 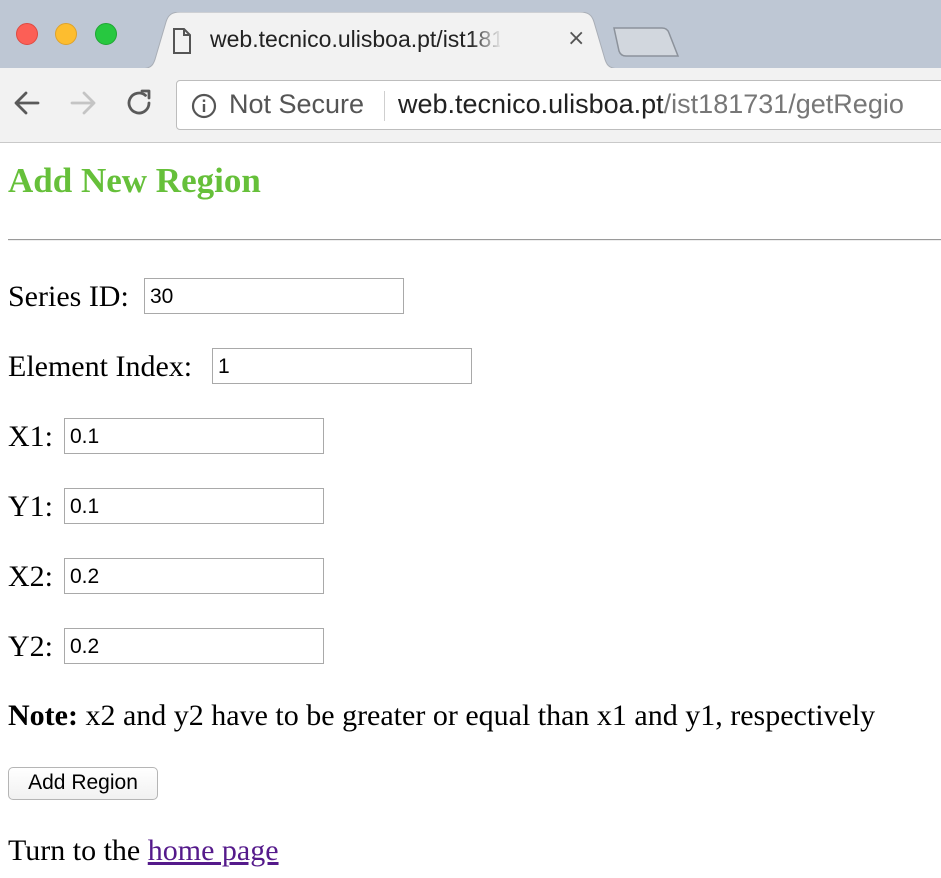 What do you see at coordinates (474, 240) in the screenshot?
I see `divider` at bounding box center [474, 240].